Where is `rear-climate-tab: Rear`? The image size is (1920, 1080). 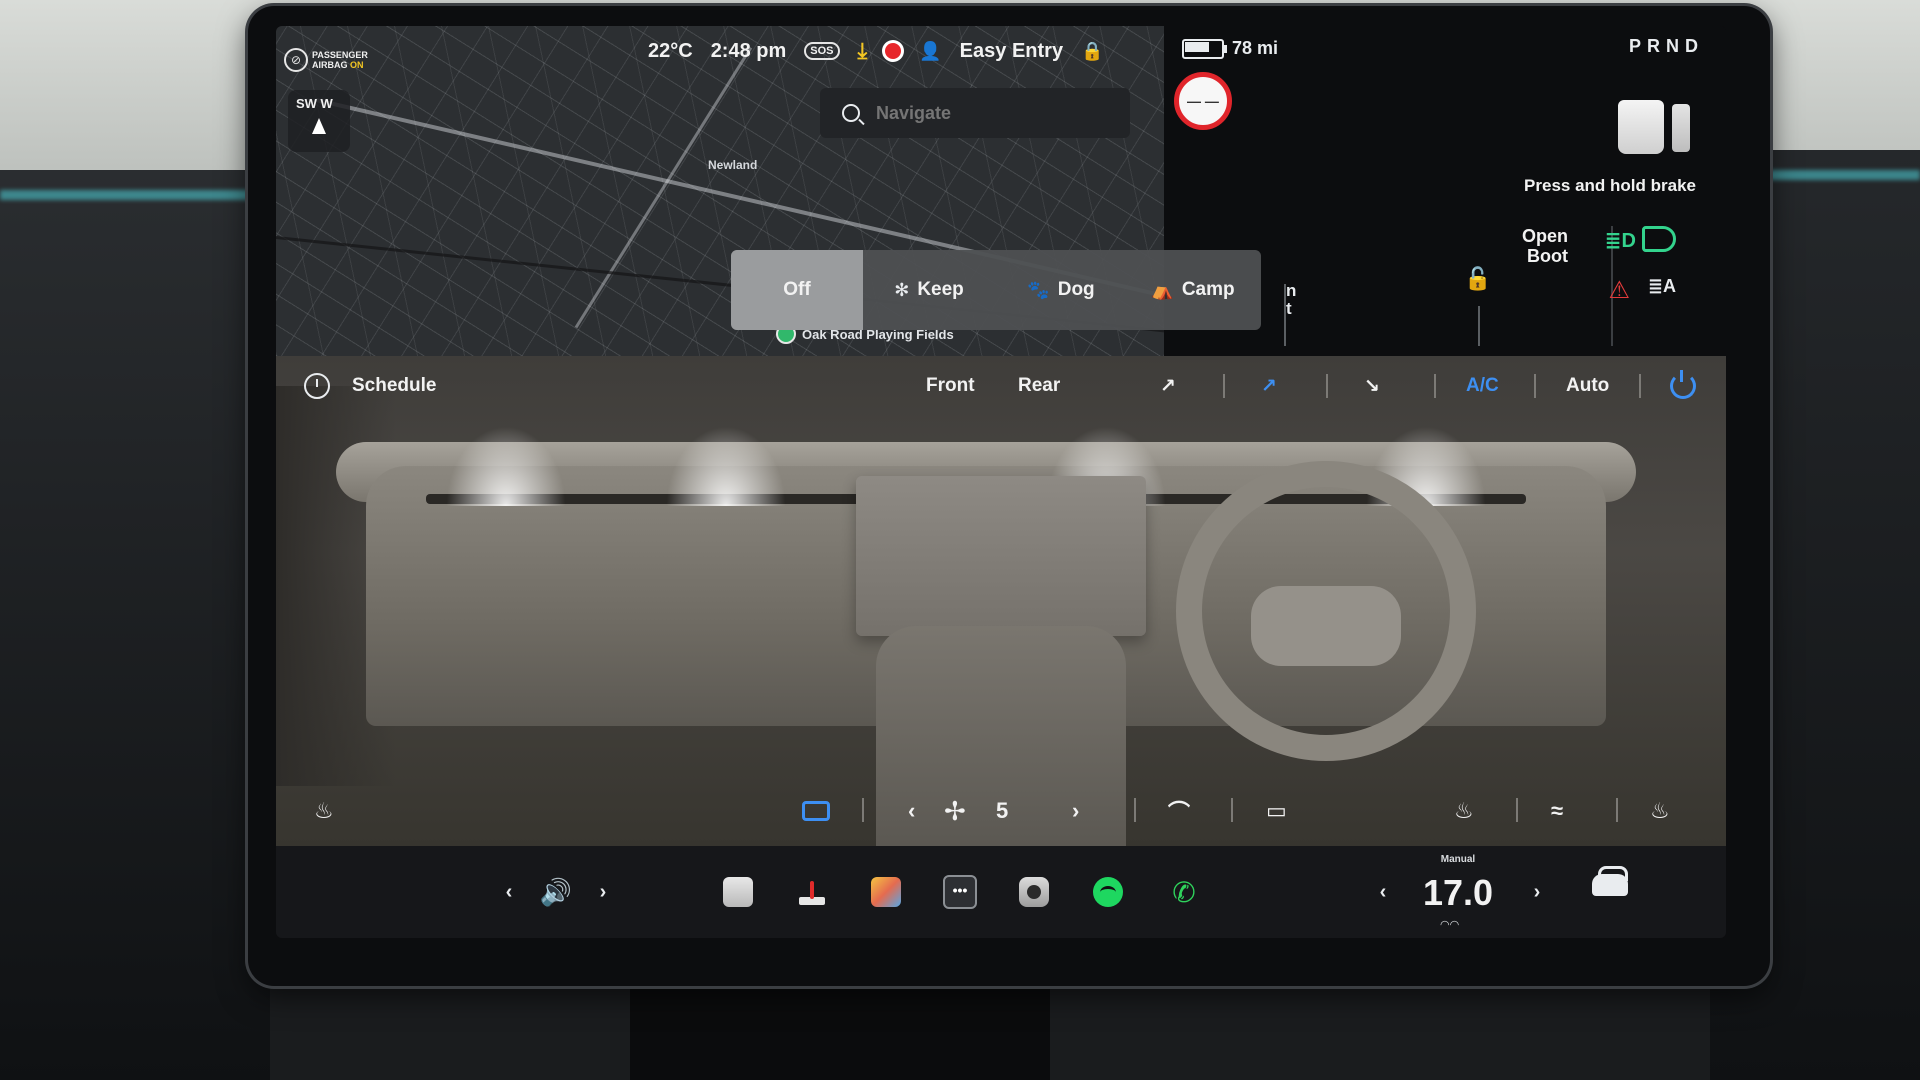 rear-climate-tab: Rear is located at coordinates (1039, 386).